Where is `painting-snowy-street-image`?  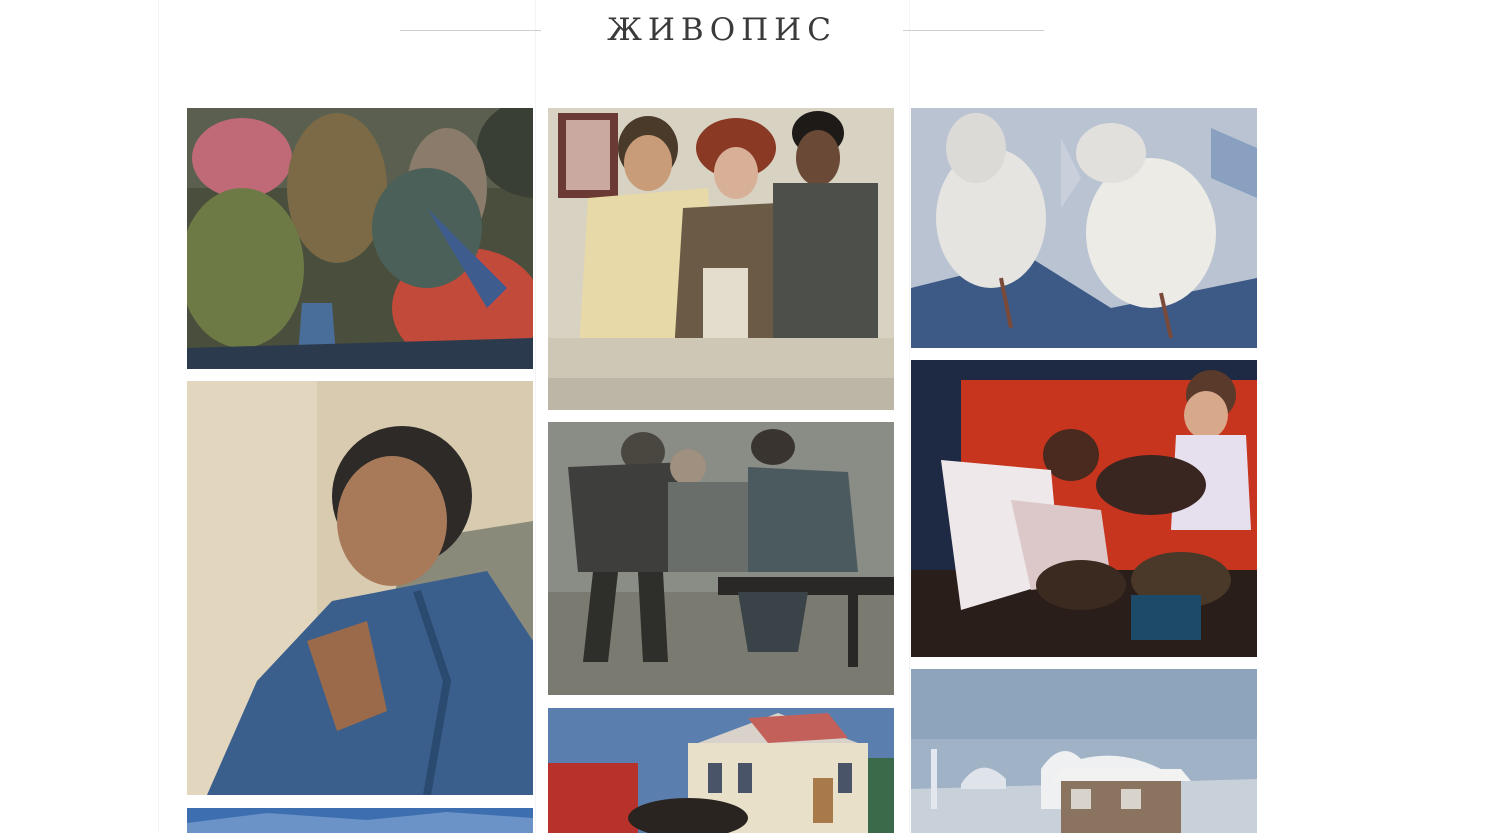 painting-snowy-street-image is located at coordinates (721, 770).